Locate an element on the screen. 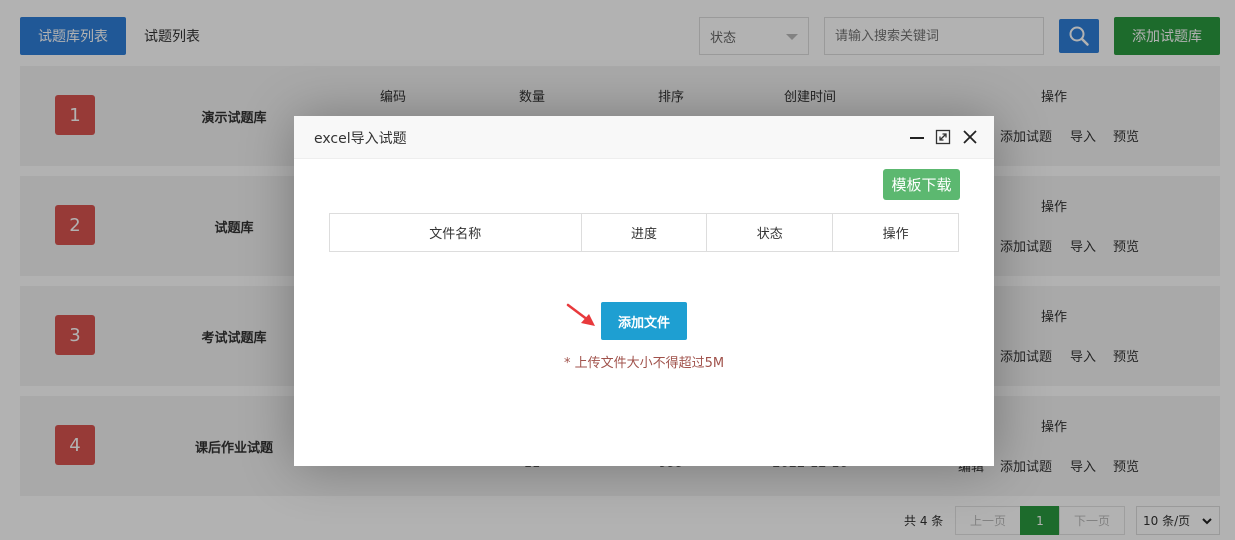 The image size is (1235, 540). col-header-file-name: 文件名称 is located at coordinates (455, 232).